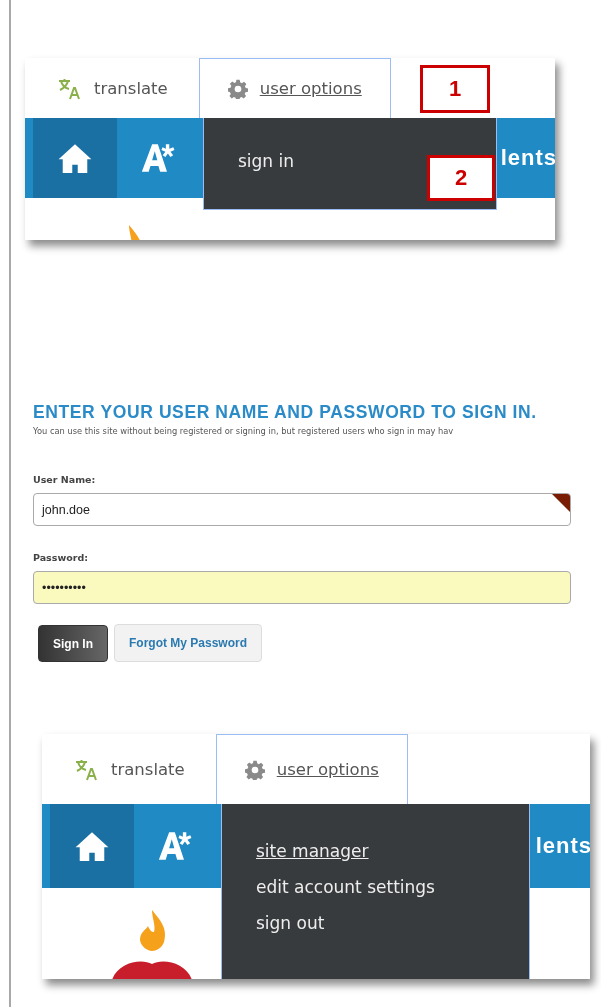 The image size is (601, 1007). I want to click on corner-marker-icon, so click(561, 503).